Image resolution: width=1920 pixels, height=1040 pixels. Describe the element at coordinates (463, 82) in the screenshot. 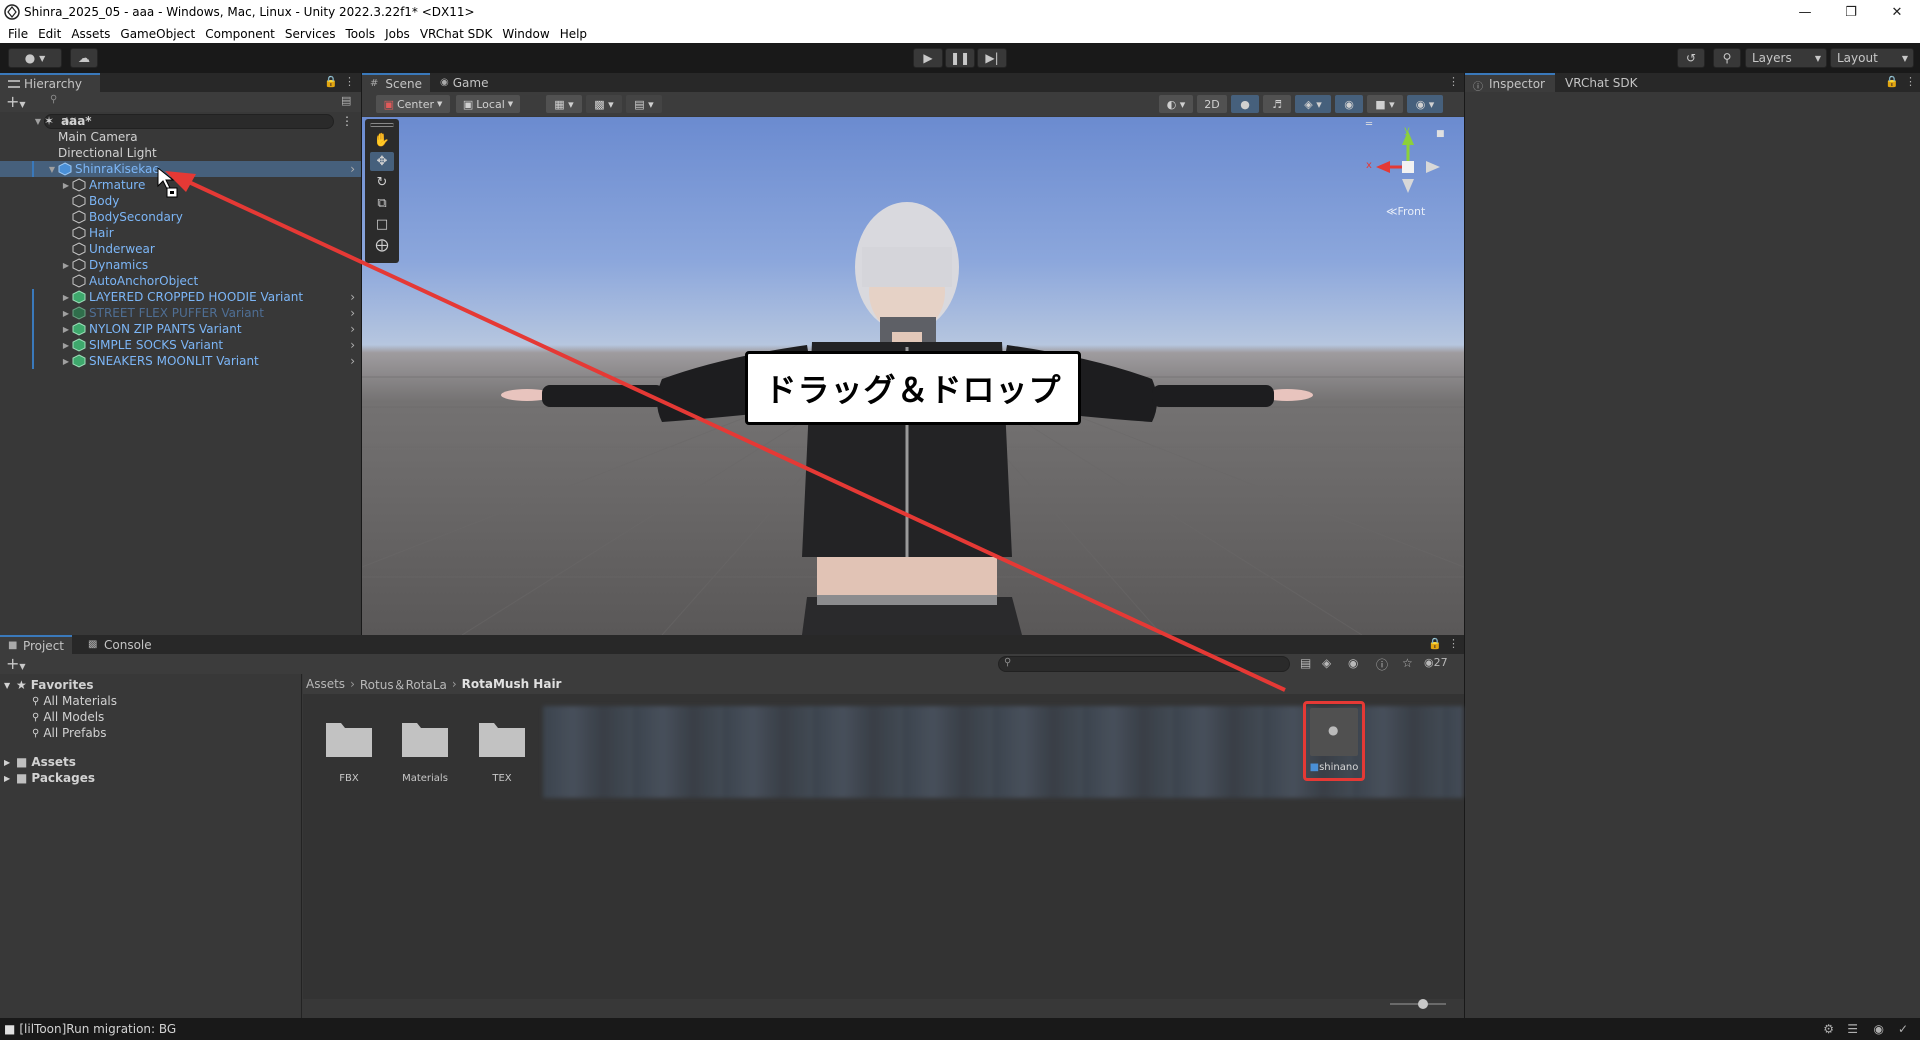

I see `tab-game: ◉ Game` at that location.